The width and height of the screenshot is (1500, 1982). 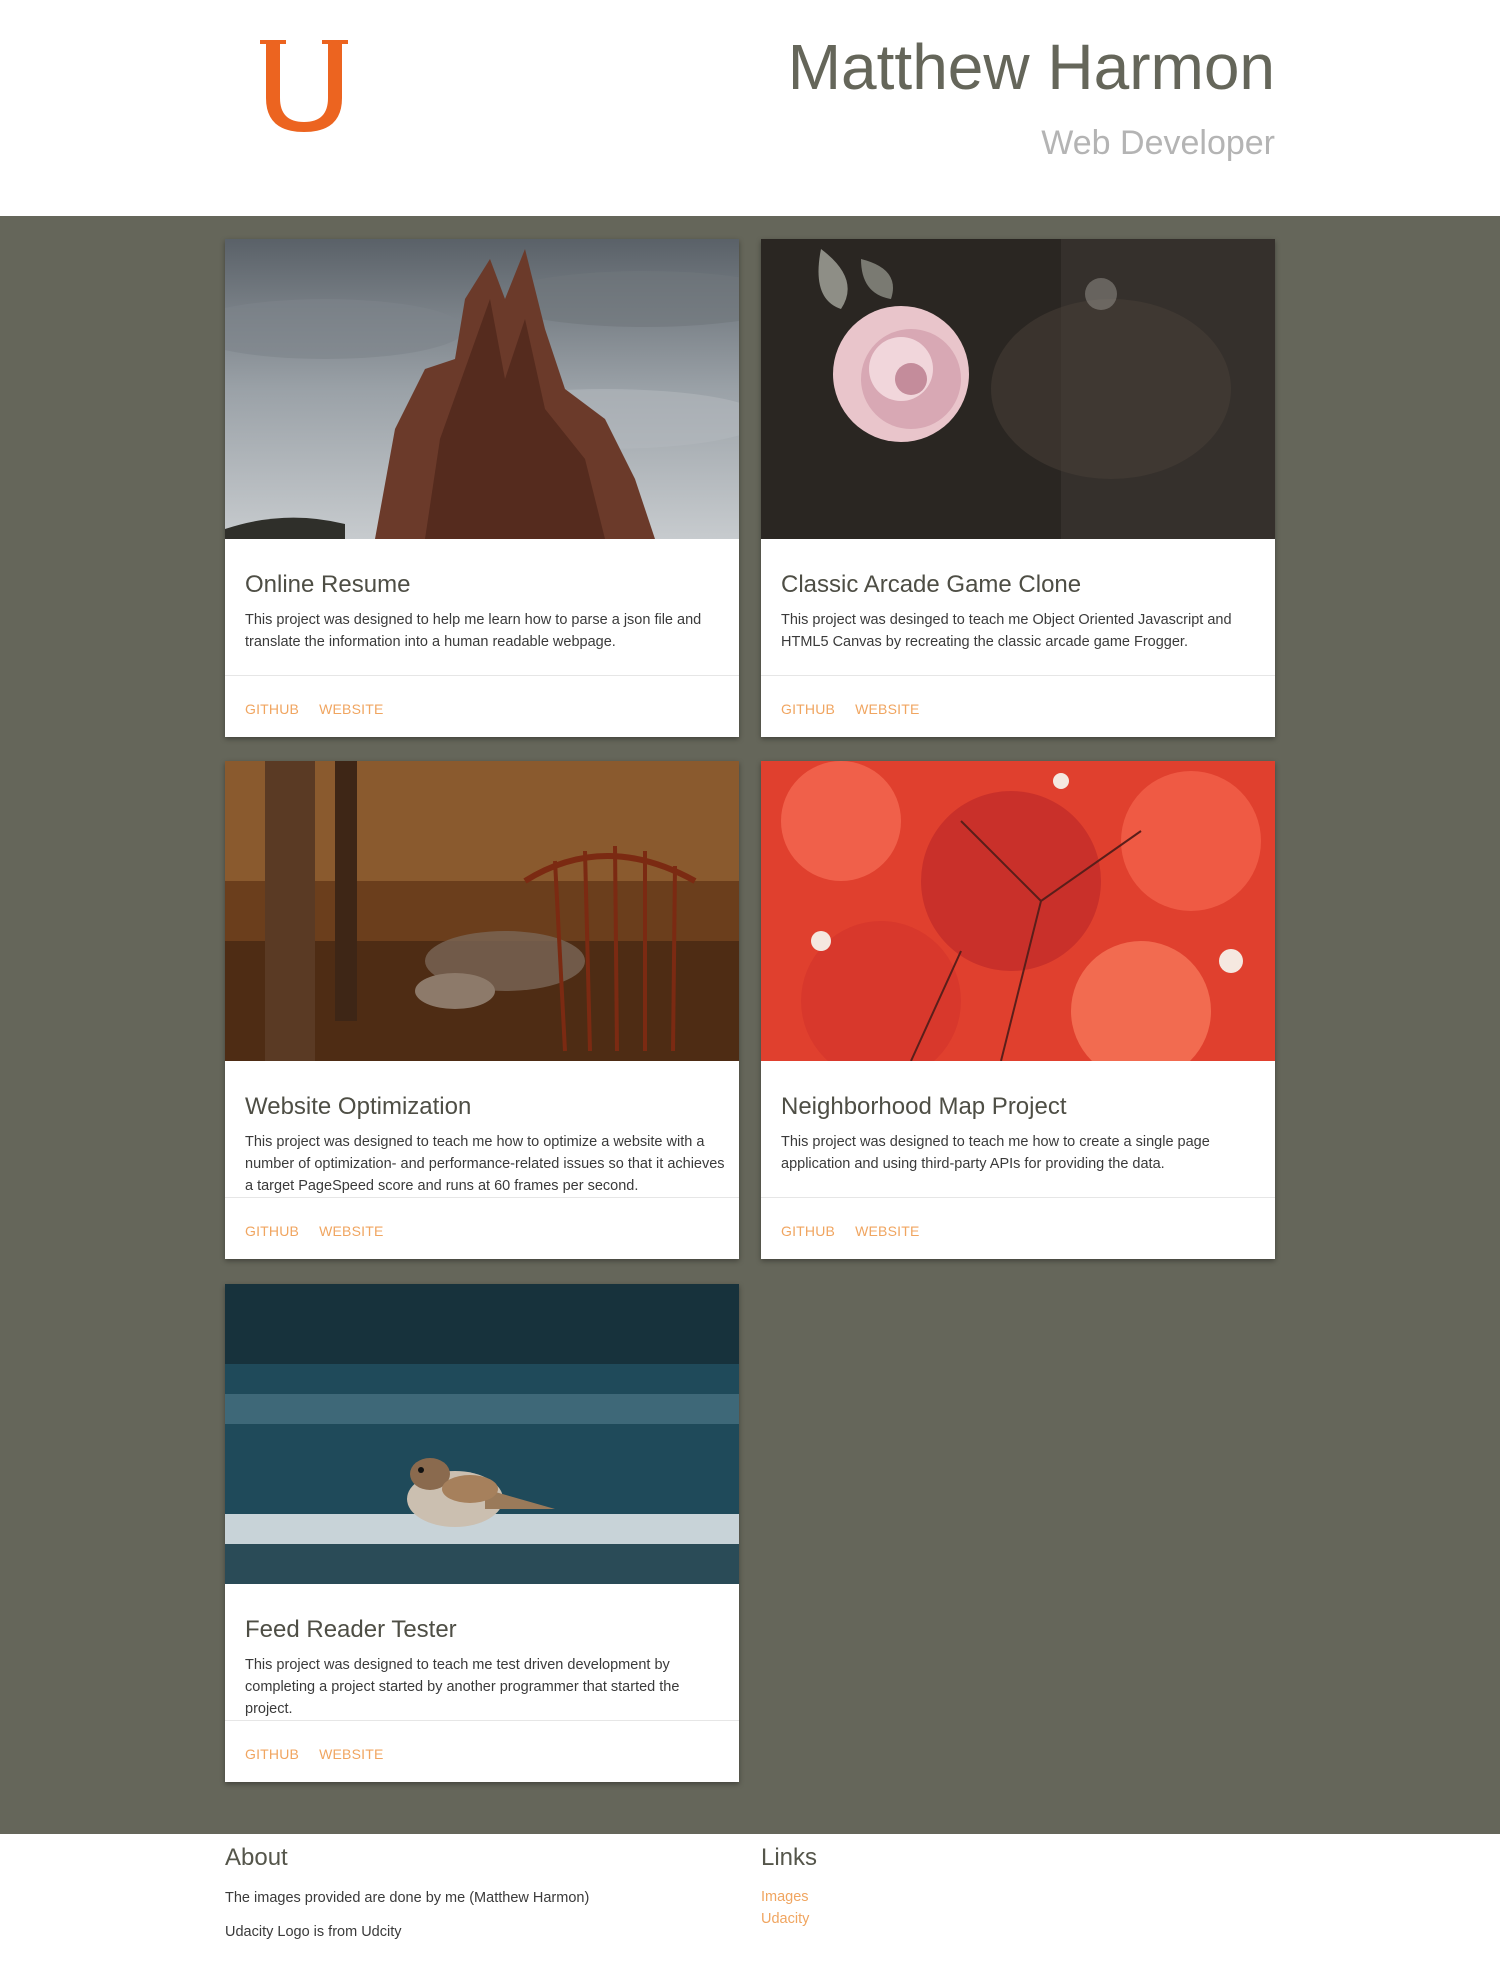 I want to click on project-title: Feed Reader Tester, so click(x=351, y=1629).